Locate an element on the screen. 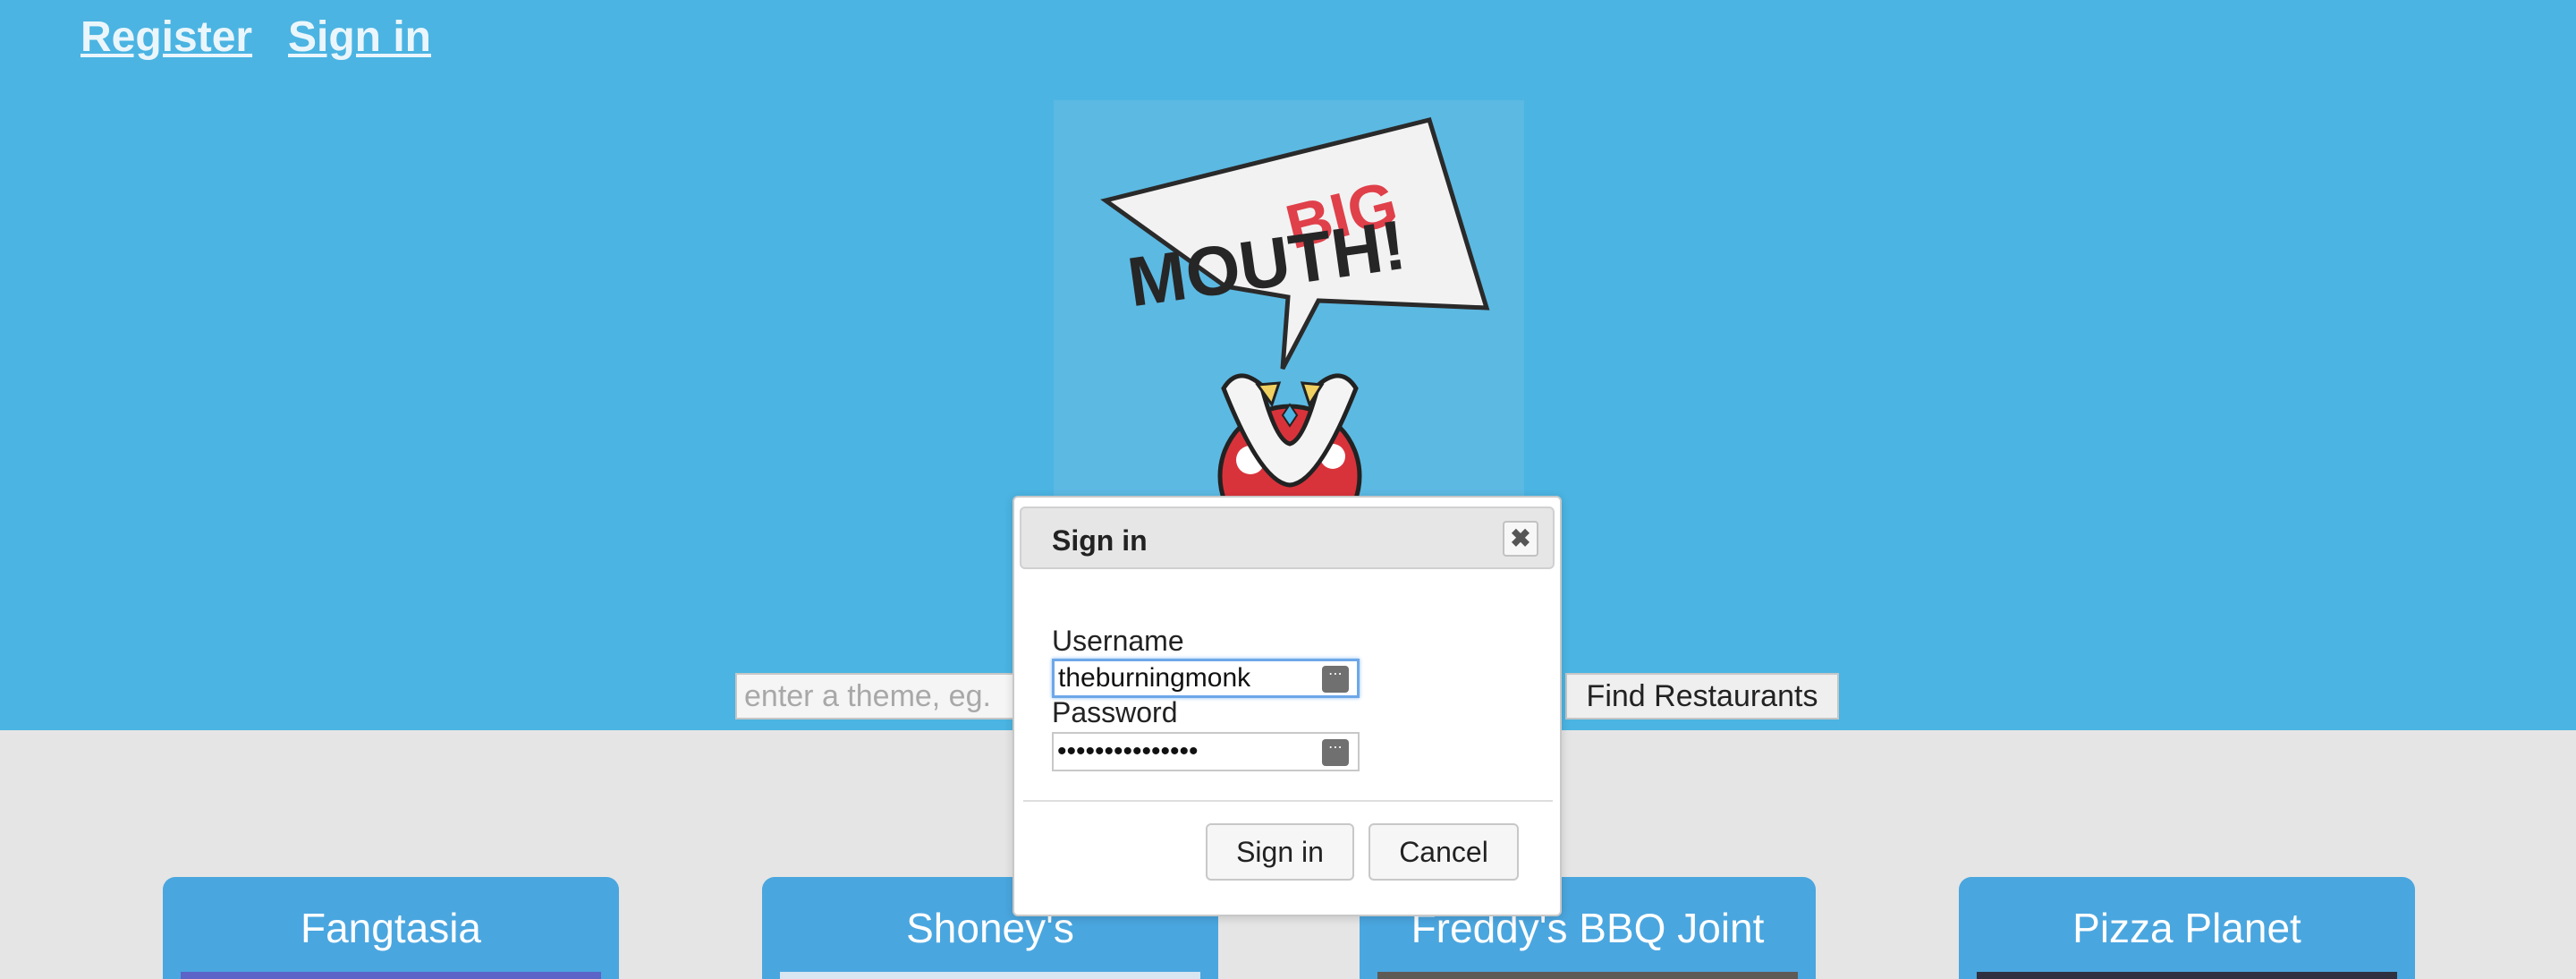 This screenshot has height=979, width=2576. logo-graphic: BIG MOUTH! is located at coordinates (1295, 311).